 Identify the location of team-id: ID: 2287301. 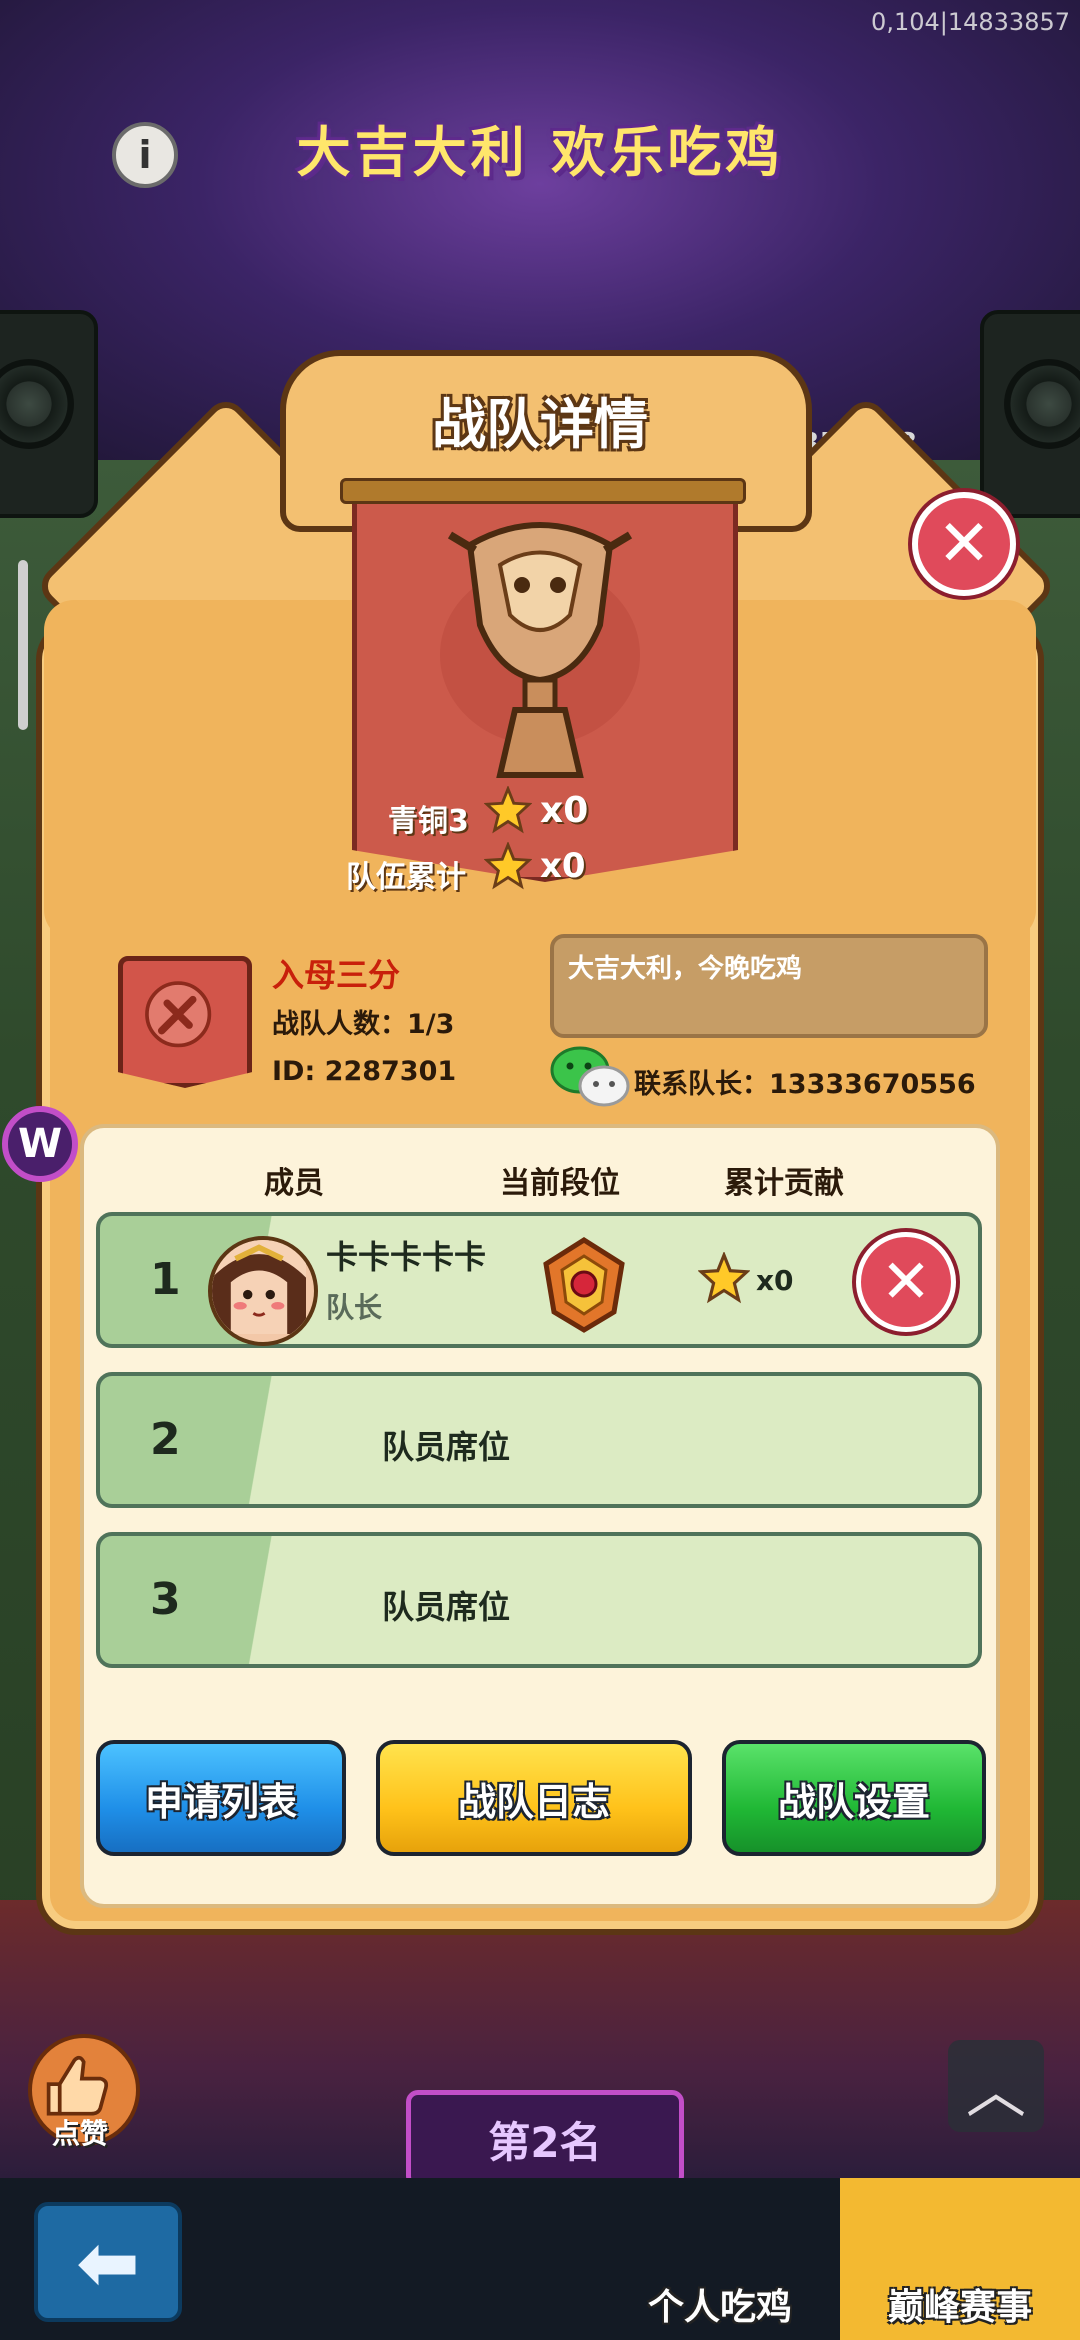
(364, 1071).